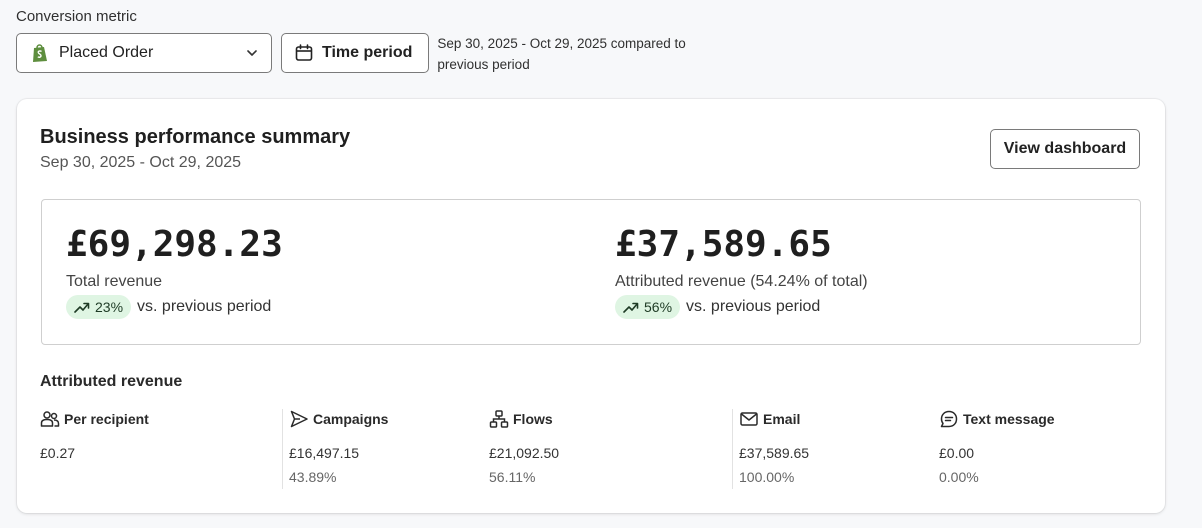 This screenshot has height=528, width=1202. Describe the element at coordinates (351, 419) in the screenshot. I see `stat-label: Campaigns` at that location.